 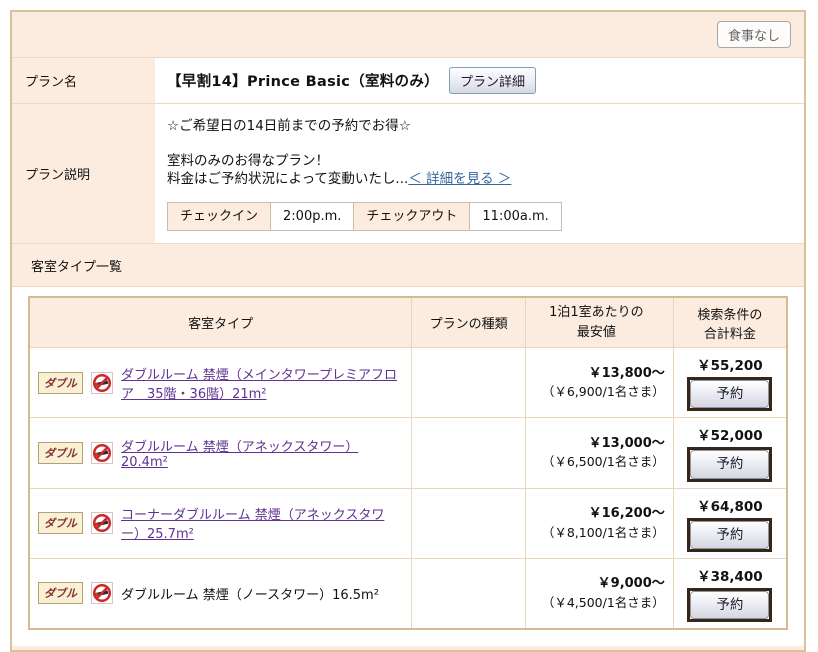 I want to click on room-cell: ダブル ダブルルーム 禁煙（メインタワープレミアフロア 35階・36階）21m², so click(x=220, y=383).